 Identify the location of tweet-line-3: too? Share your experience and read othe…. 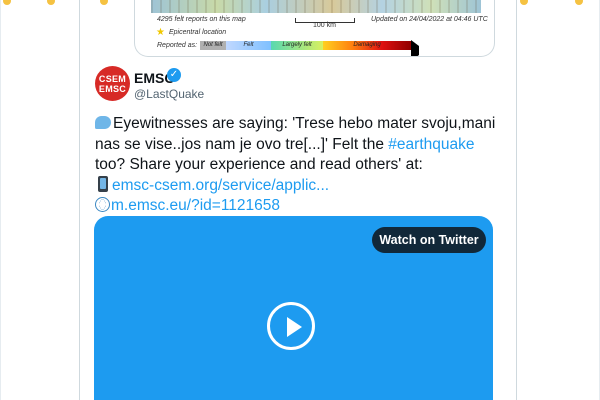
(259, 164).